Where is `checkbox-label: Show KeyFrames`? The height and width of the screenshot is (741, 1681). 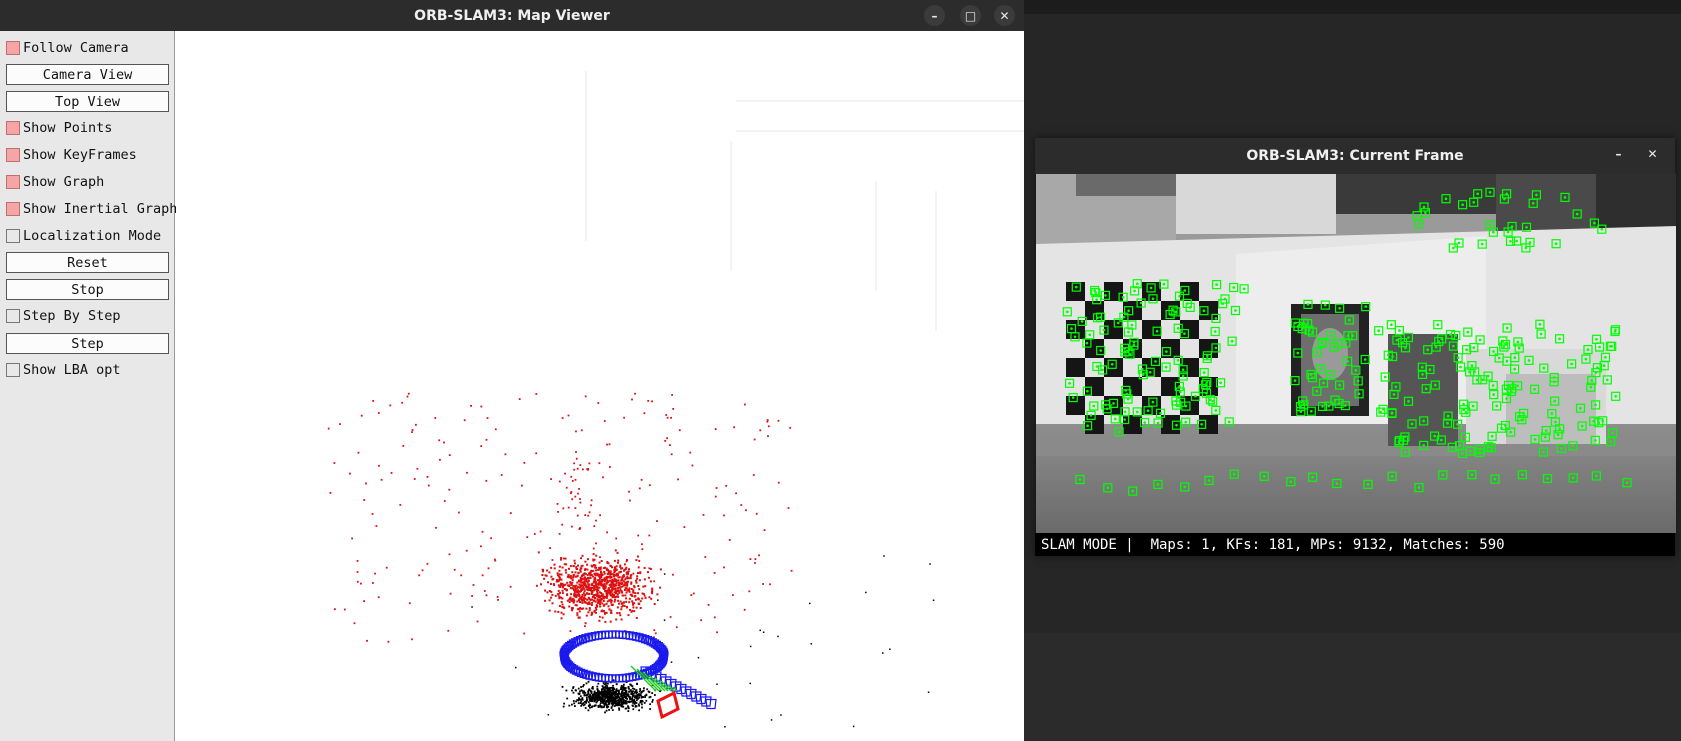 checkbox-label: Show KeyFrames is located at coordinates (80, 155).